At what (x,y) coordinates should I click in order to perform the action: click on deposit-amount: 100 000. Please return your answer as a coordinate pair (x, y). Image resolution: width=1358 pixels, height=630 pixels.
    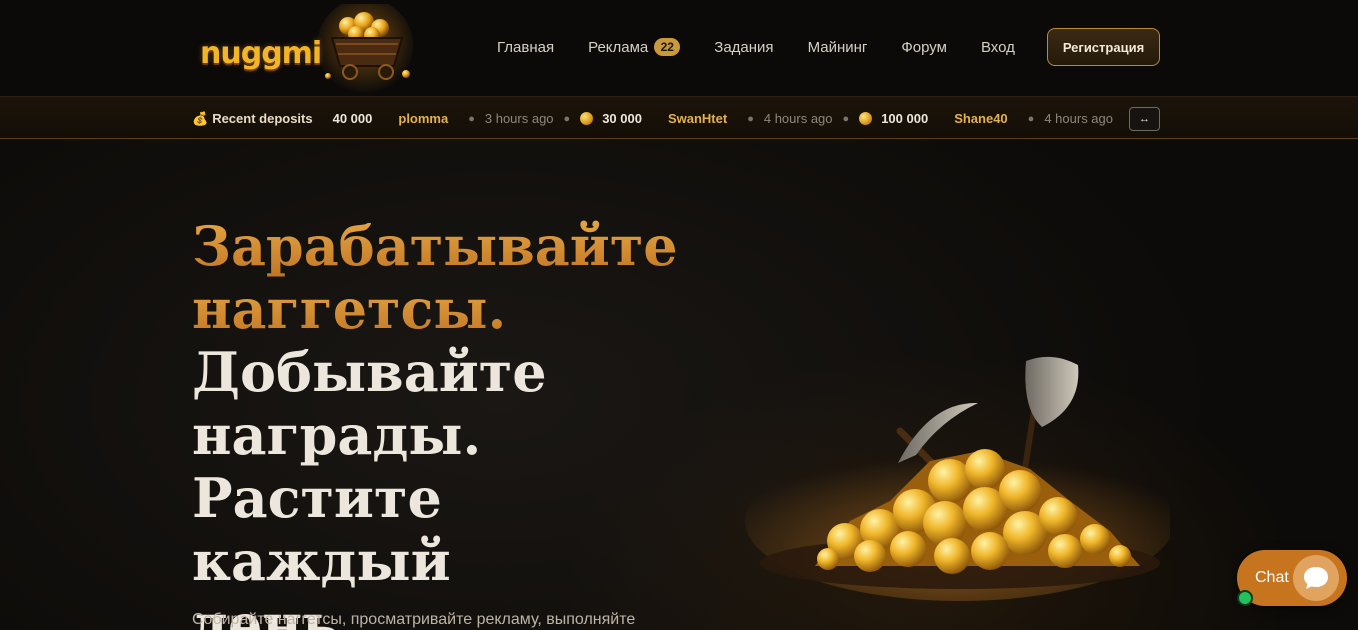
    Looking at the image, I should click on (893, 118).